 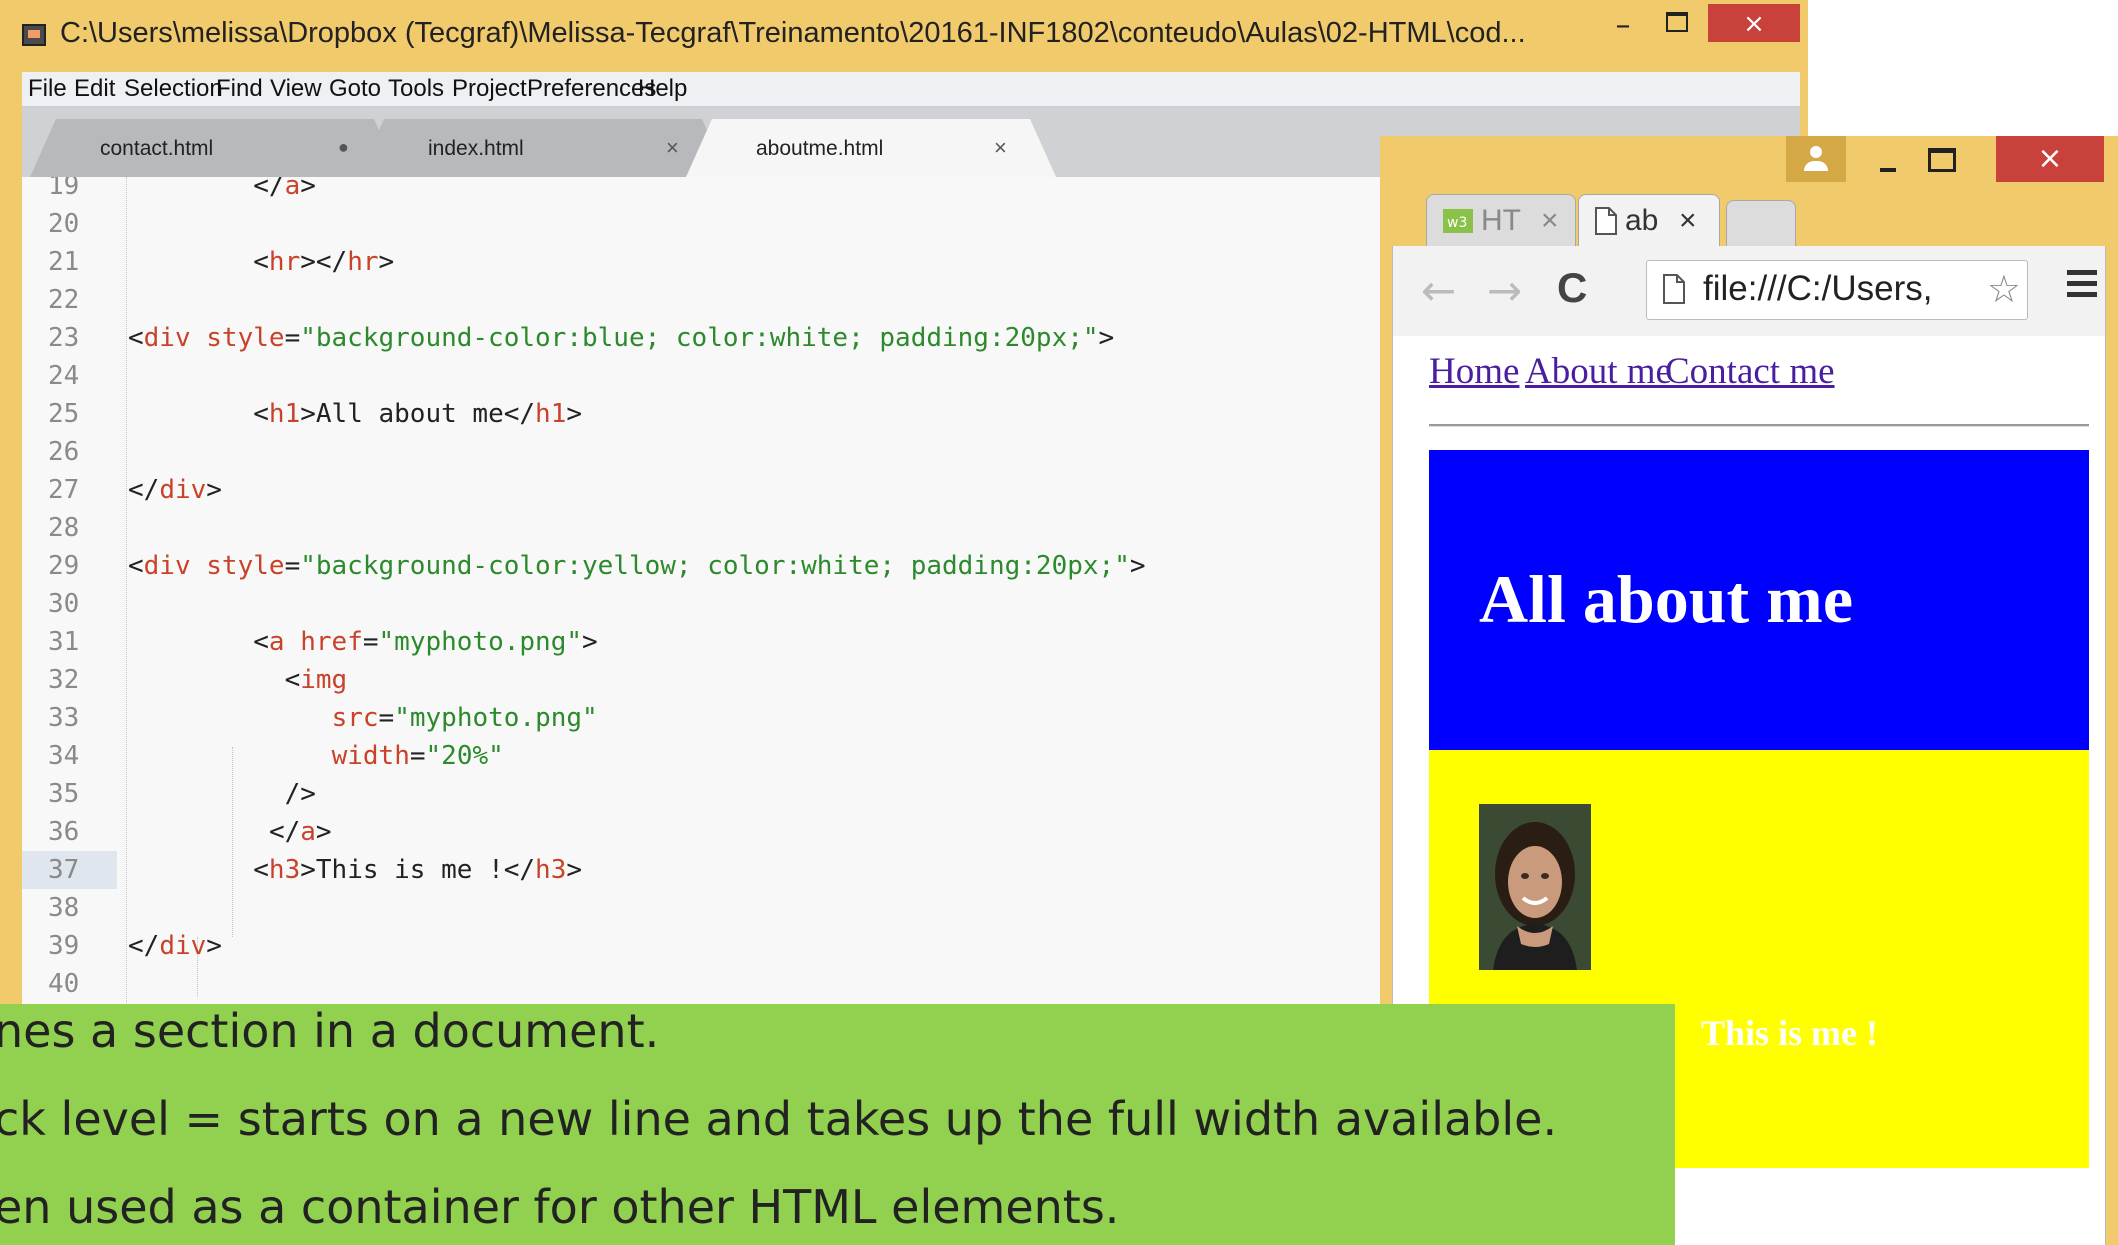 What do you see at coordinates (300, 794) in the screenshot?
I see `code-line: />` at bounding box center [300, 794].